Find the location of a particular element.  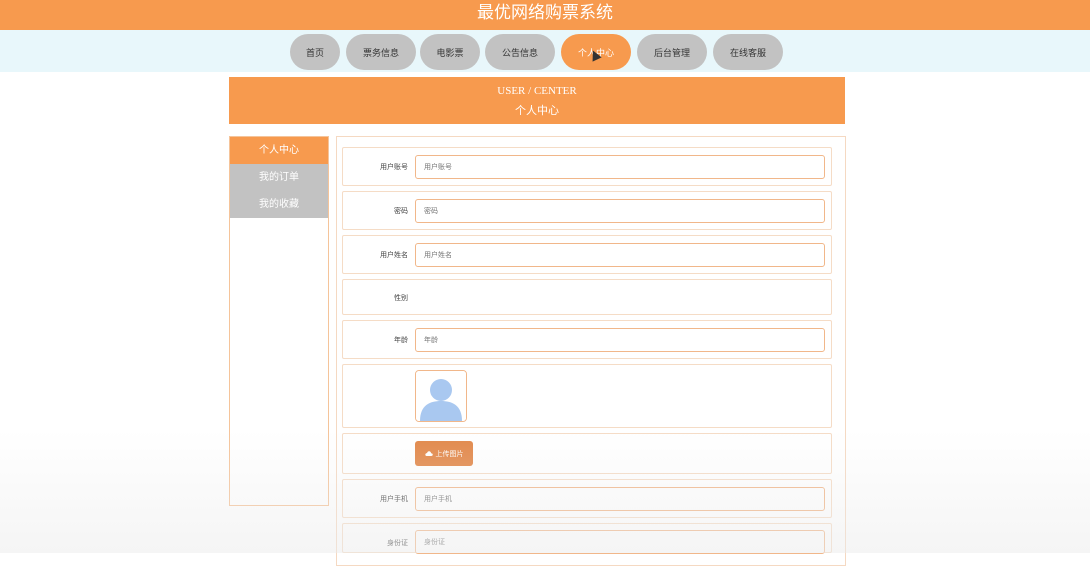

banner-english-title: USER / CENTER is located at coordinates (537, 91).